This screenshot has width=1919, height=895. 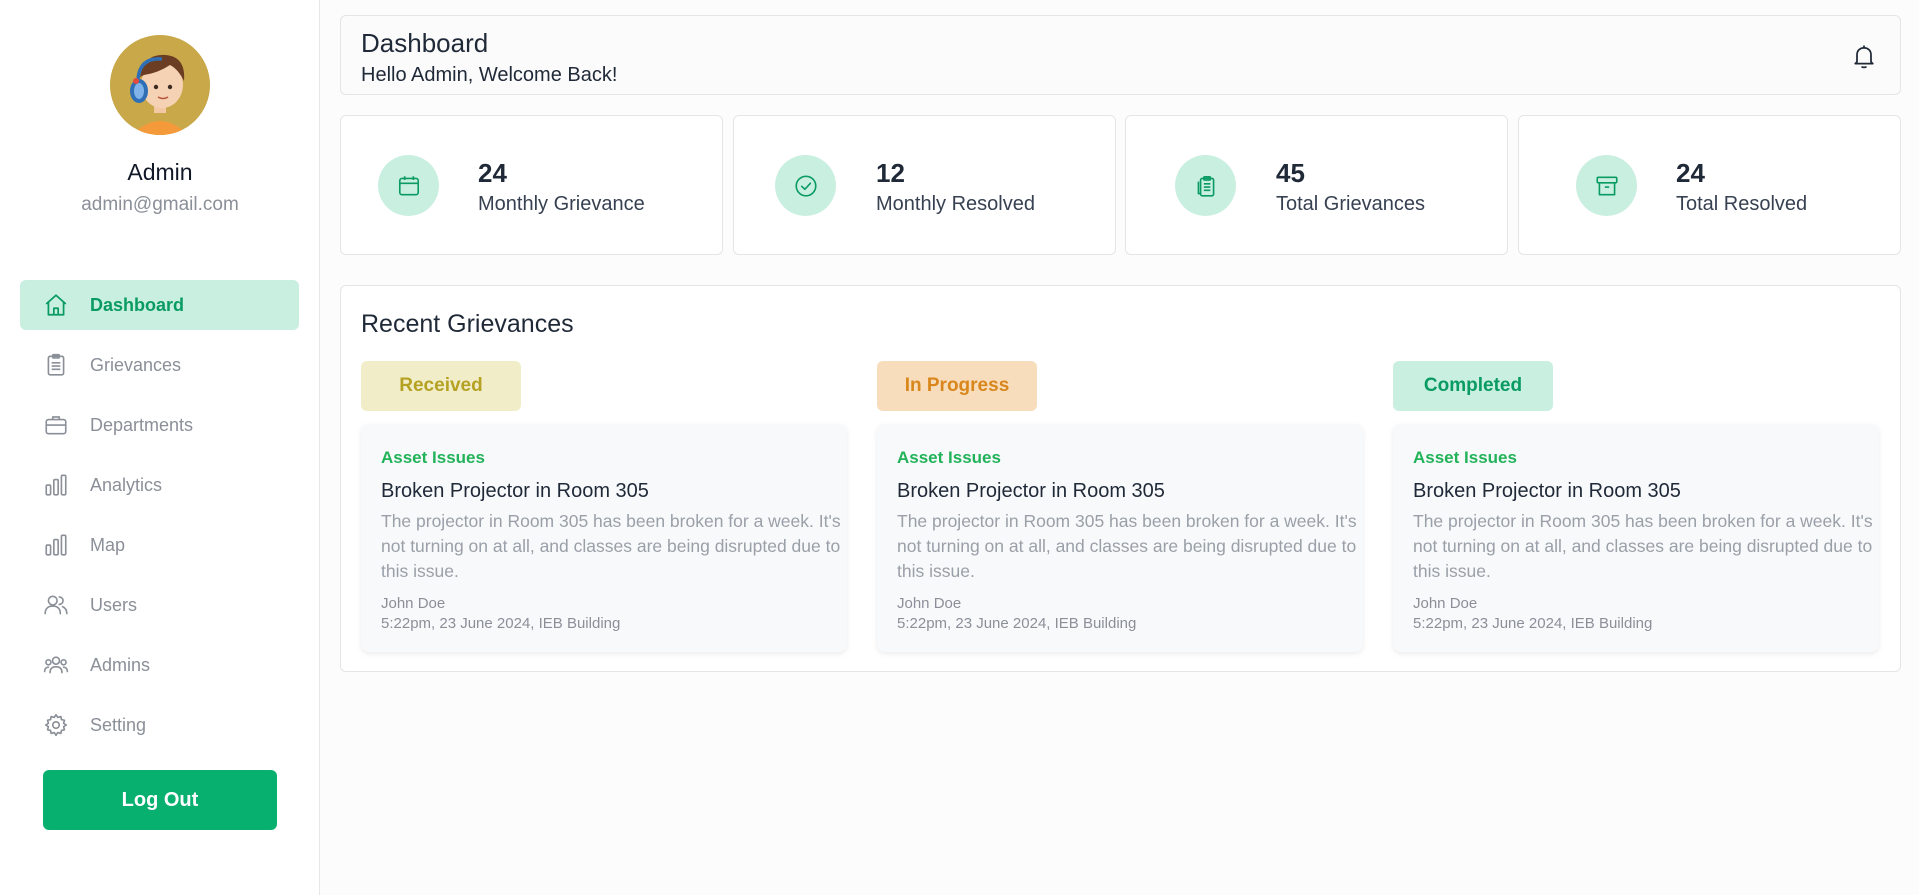 I want to click on profile-email: admin@gmail.com, so click(x=160, y=204).